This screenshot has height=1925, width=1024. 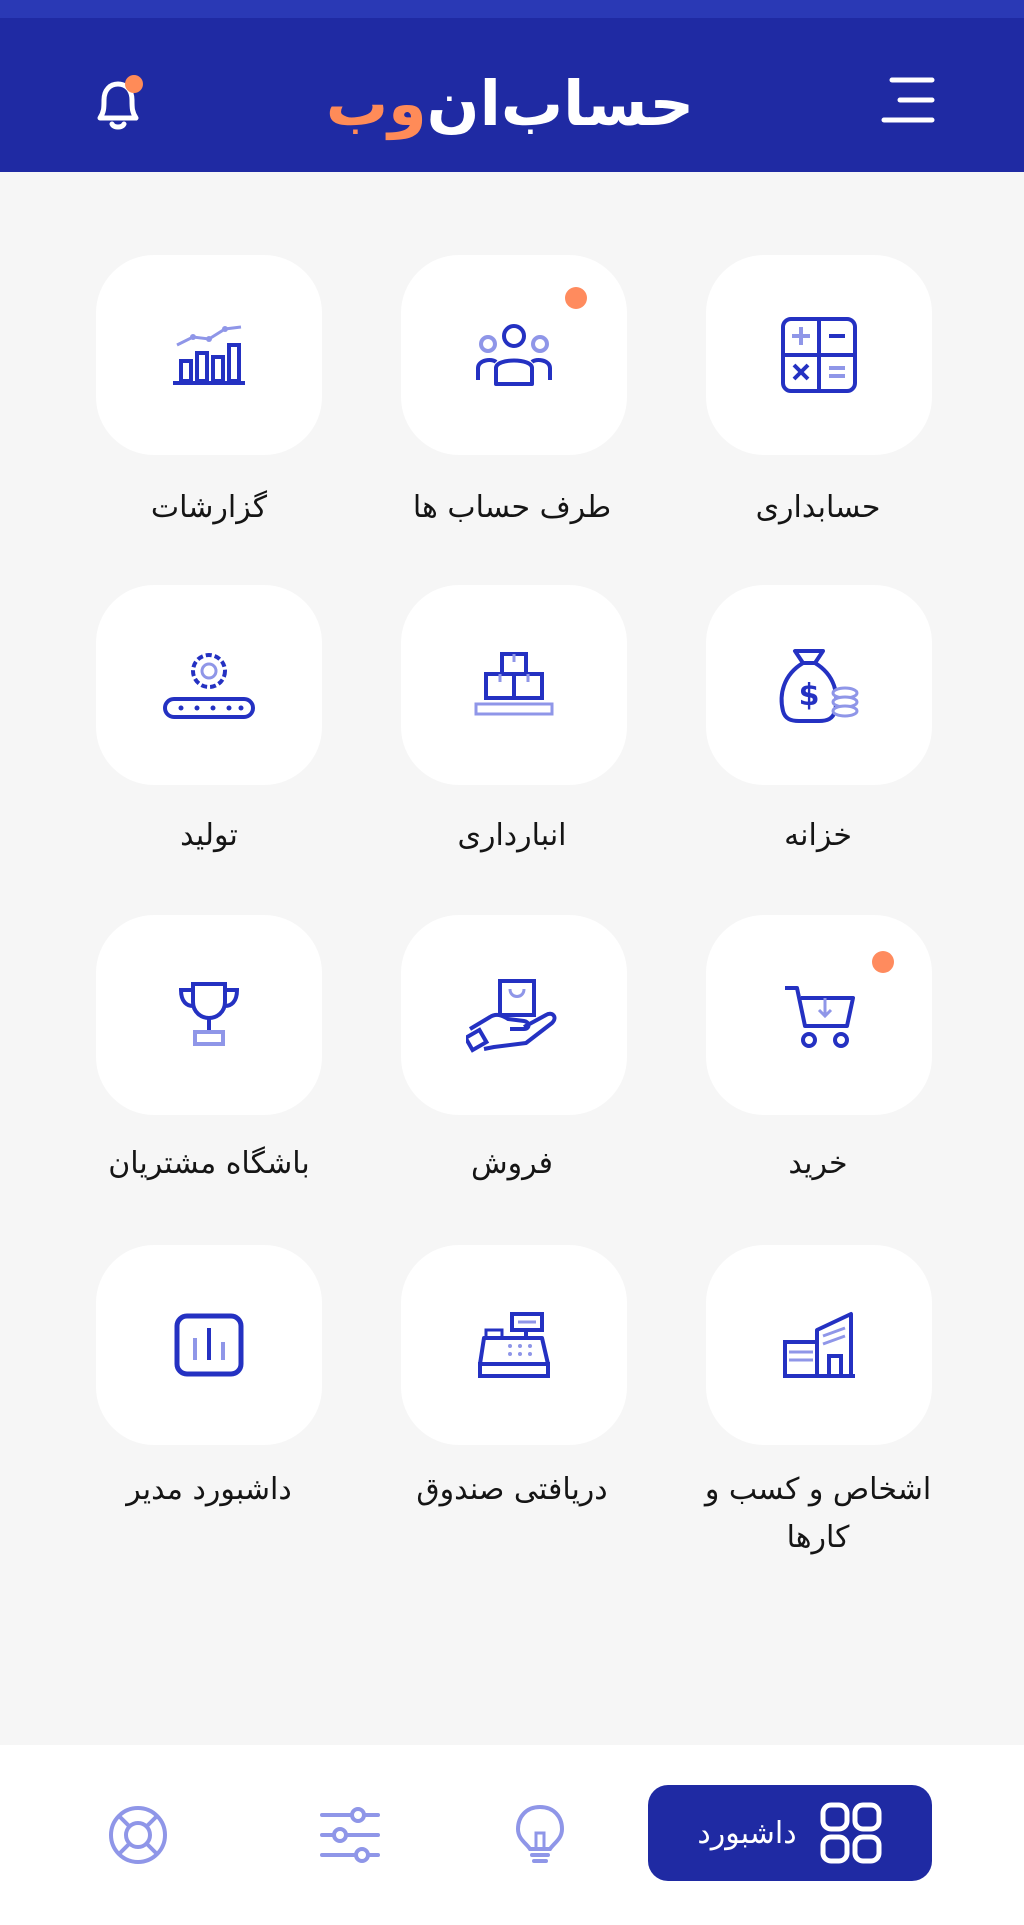 I want to click on tile-label: حسابداری, so click(x=818, y=507).